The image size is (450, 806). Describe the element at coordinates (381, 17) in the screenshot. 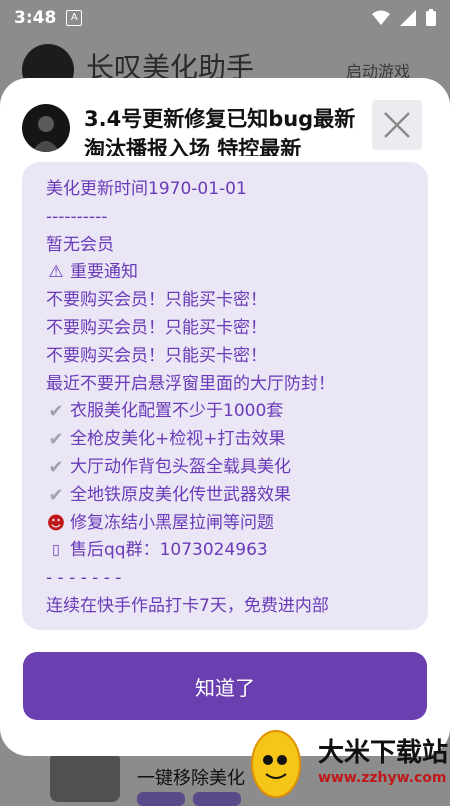

I see `wifi-icon` at that location.